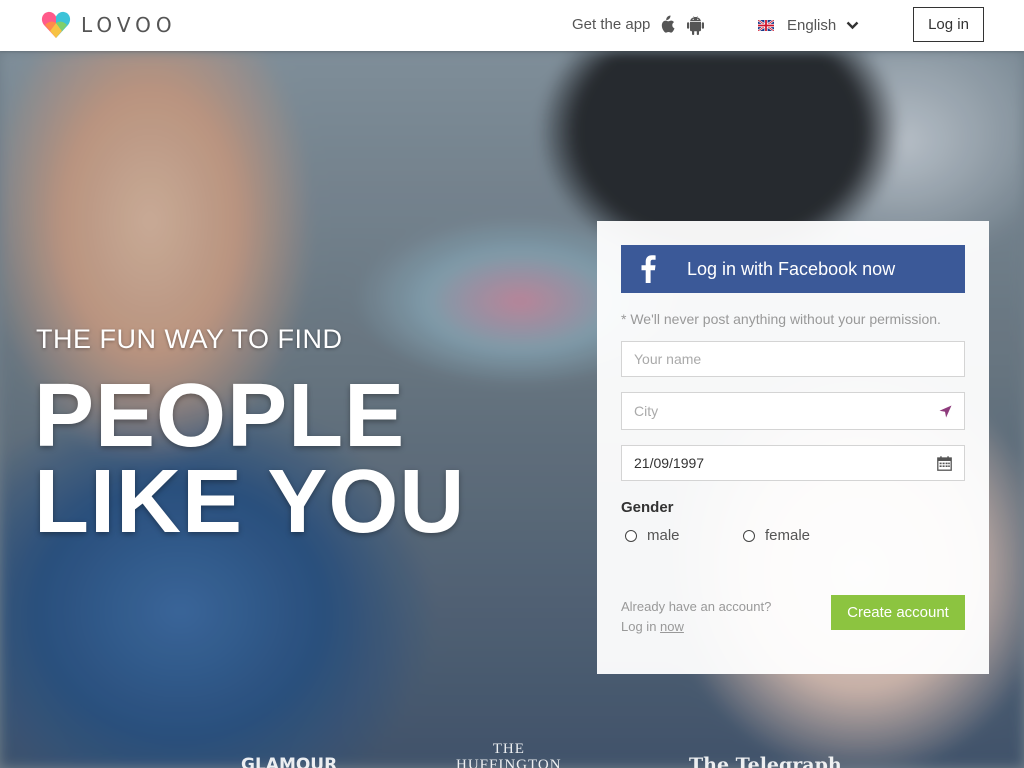  I want to click on apple-icon, so click(667, 24).